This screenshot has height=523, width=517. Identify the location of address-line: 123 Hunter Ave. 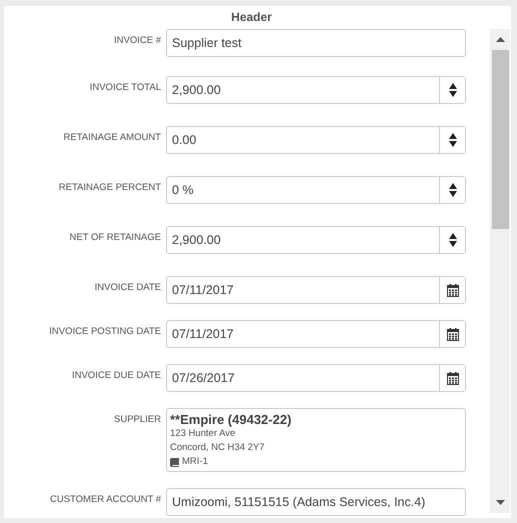
(203, 434).